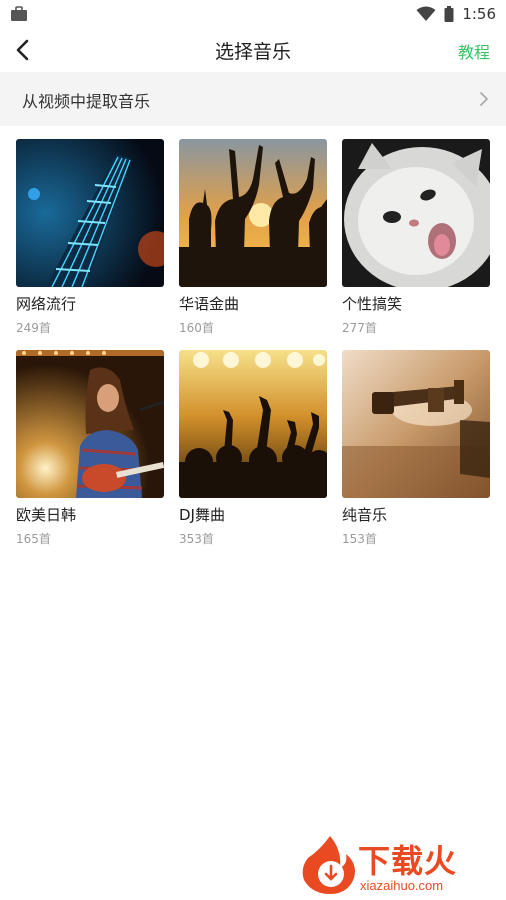  I want to click on category-card-chinese-hits: 华语金曲 160首, so click(253, 239).